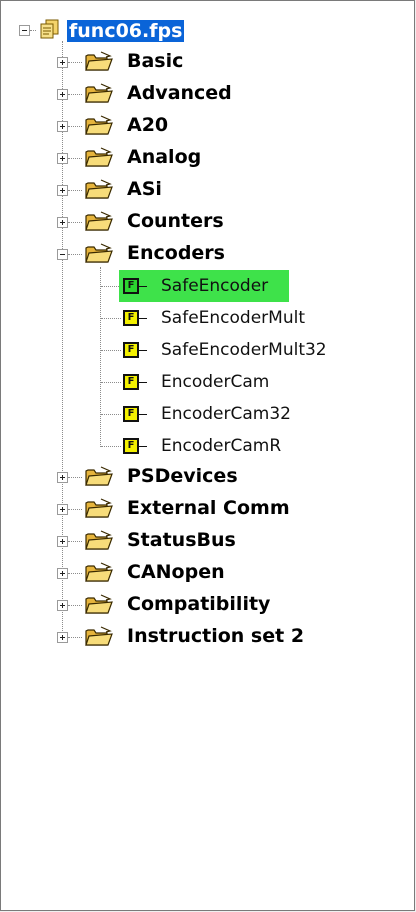 The width and height of the screenshot is (416, 912). Describe the element at coordinates (62, 509) in the screenshot. I see `folder-external-comm-expand-toggle` at that location.